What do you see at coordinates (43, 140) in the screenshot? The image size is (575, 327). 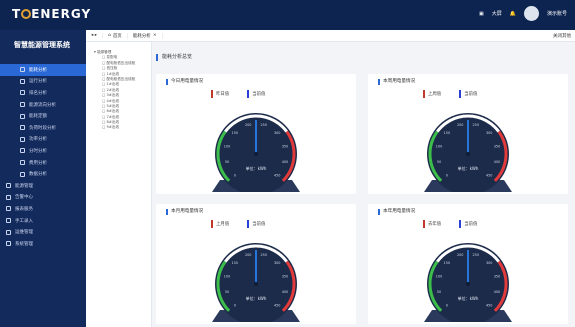 I see `sidebar-item-6: 功率分析` at bounding box center [43, 140].